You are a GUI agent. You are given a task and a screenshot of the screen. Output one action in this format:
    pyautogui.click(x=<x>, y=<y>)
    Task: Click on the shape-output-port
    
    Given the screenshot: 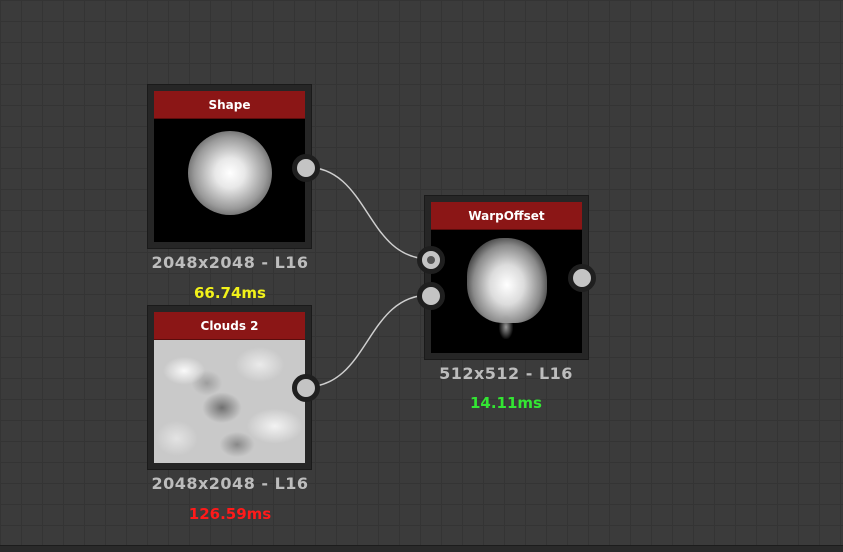 What is the action you would take?
    pyautogui.click(x=306, y=168)
    